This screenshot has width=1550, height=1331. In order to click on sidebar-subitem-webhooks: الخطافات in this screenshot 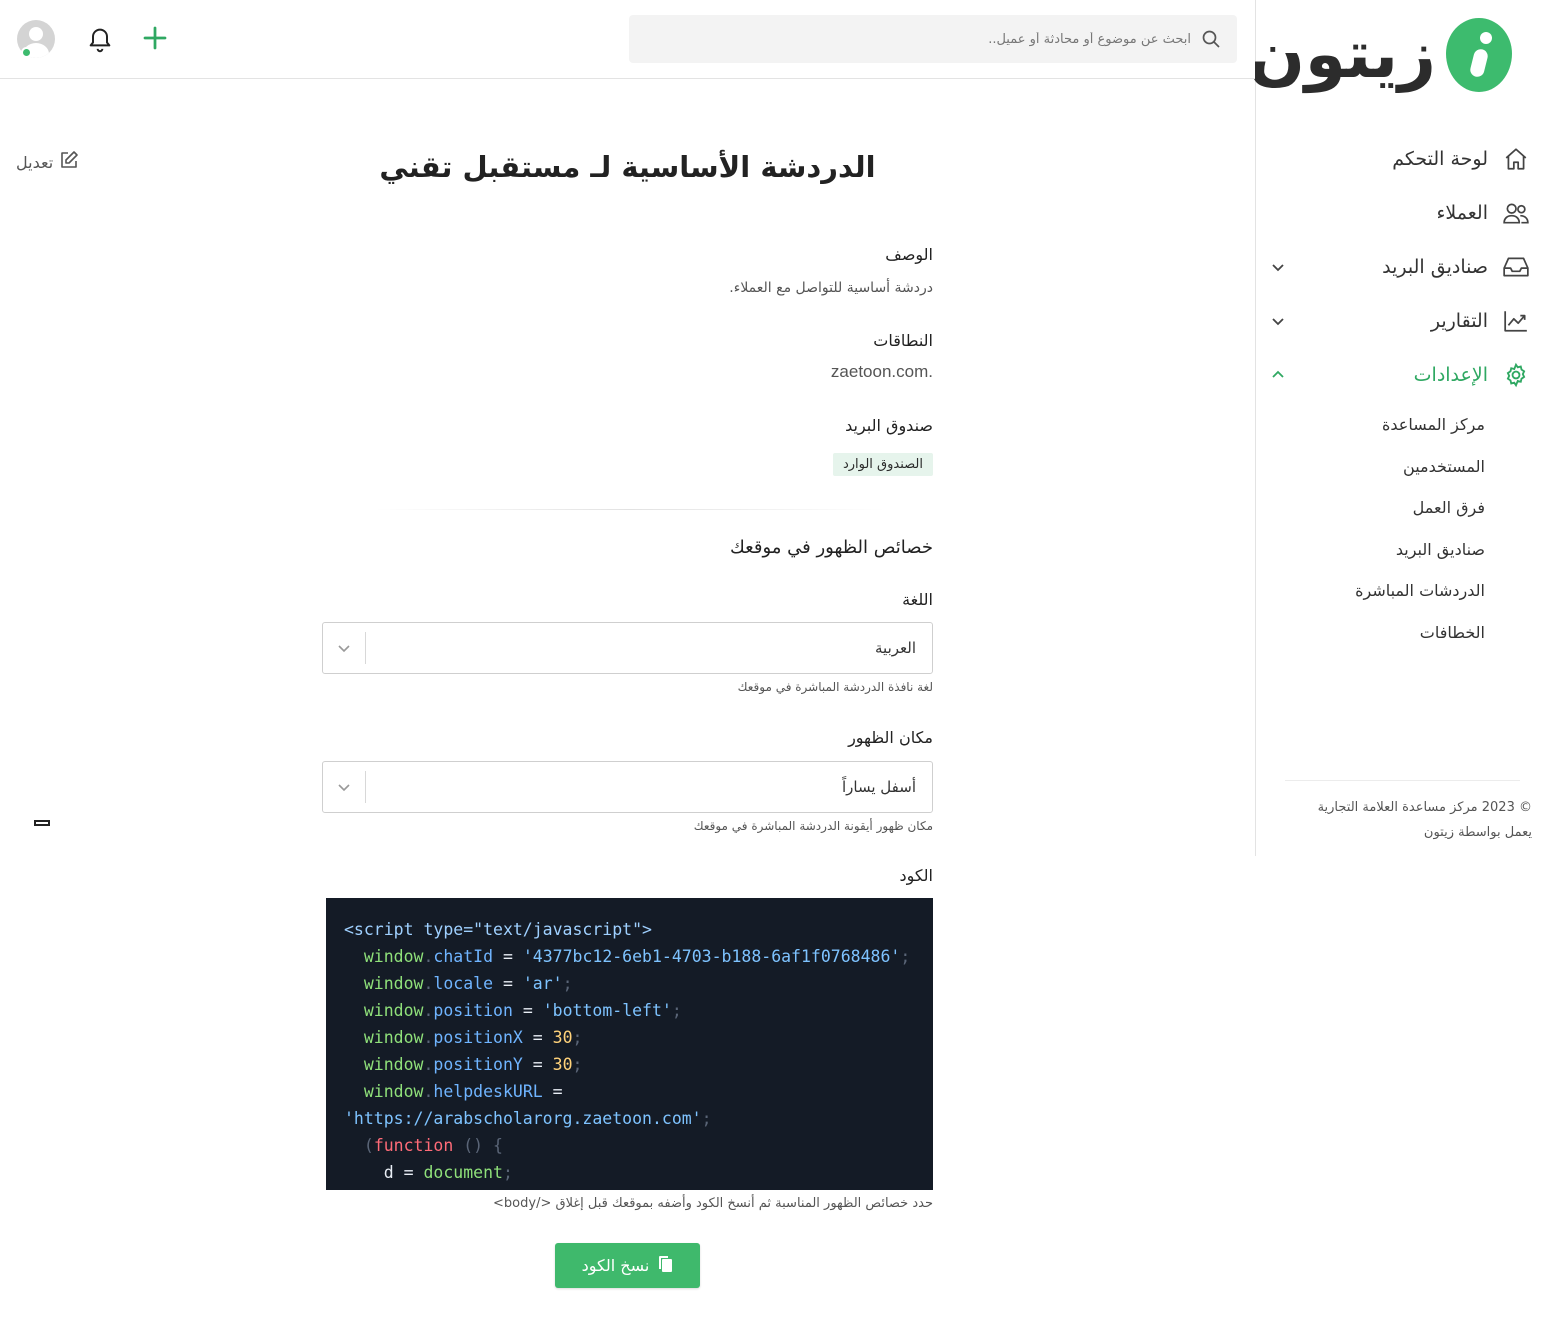, I will do `click(1399, 633)`.